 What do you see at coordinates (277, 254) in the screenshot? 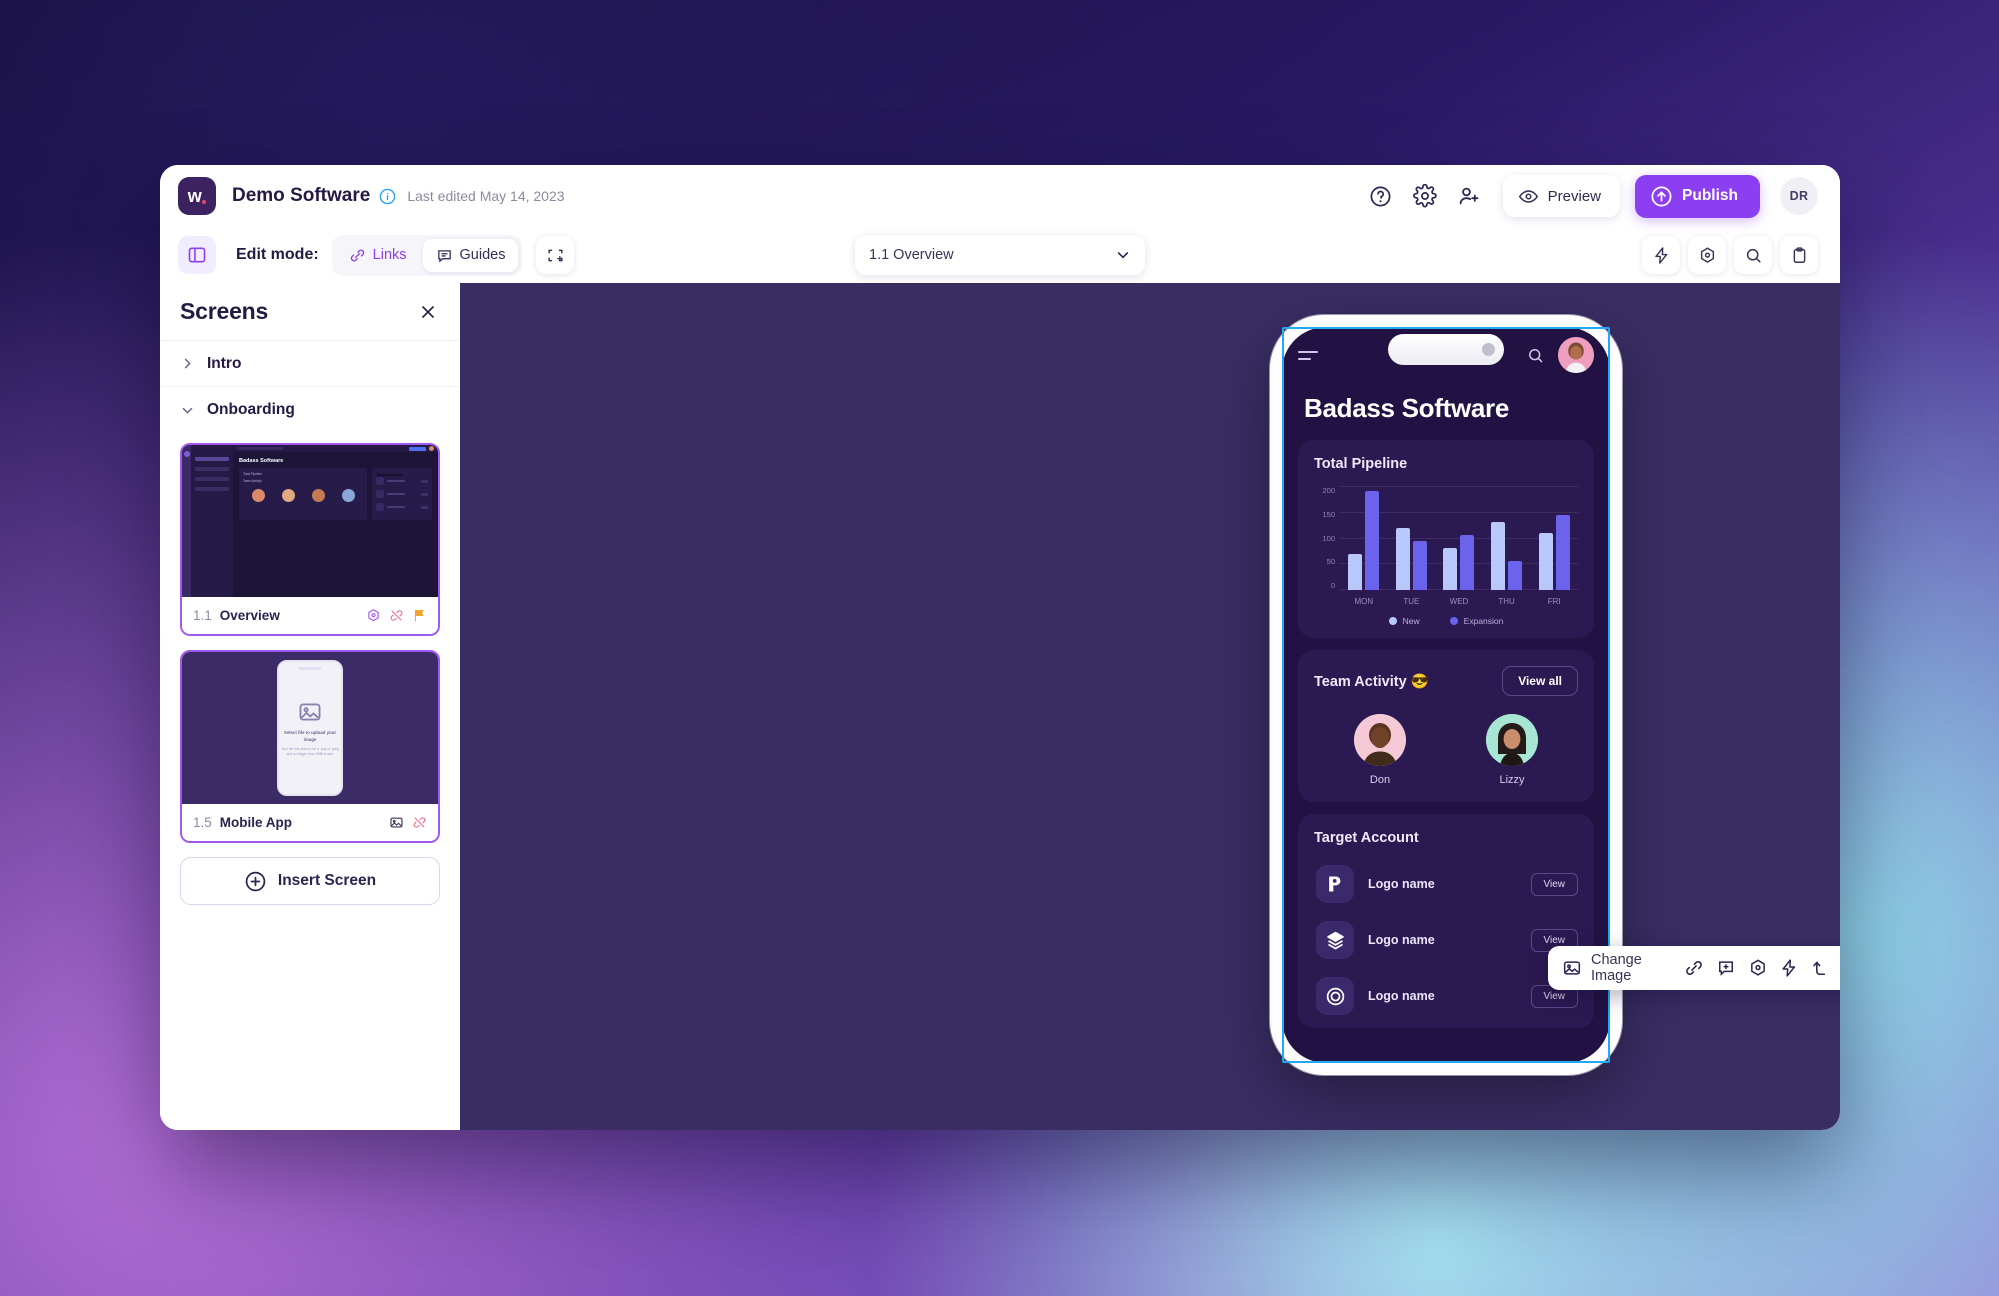
I see `edit-mode-label: Edit mode:` at bounding box center [277, 254].